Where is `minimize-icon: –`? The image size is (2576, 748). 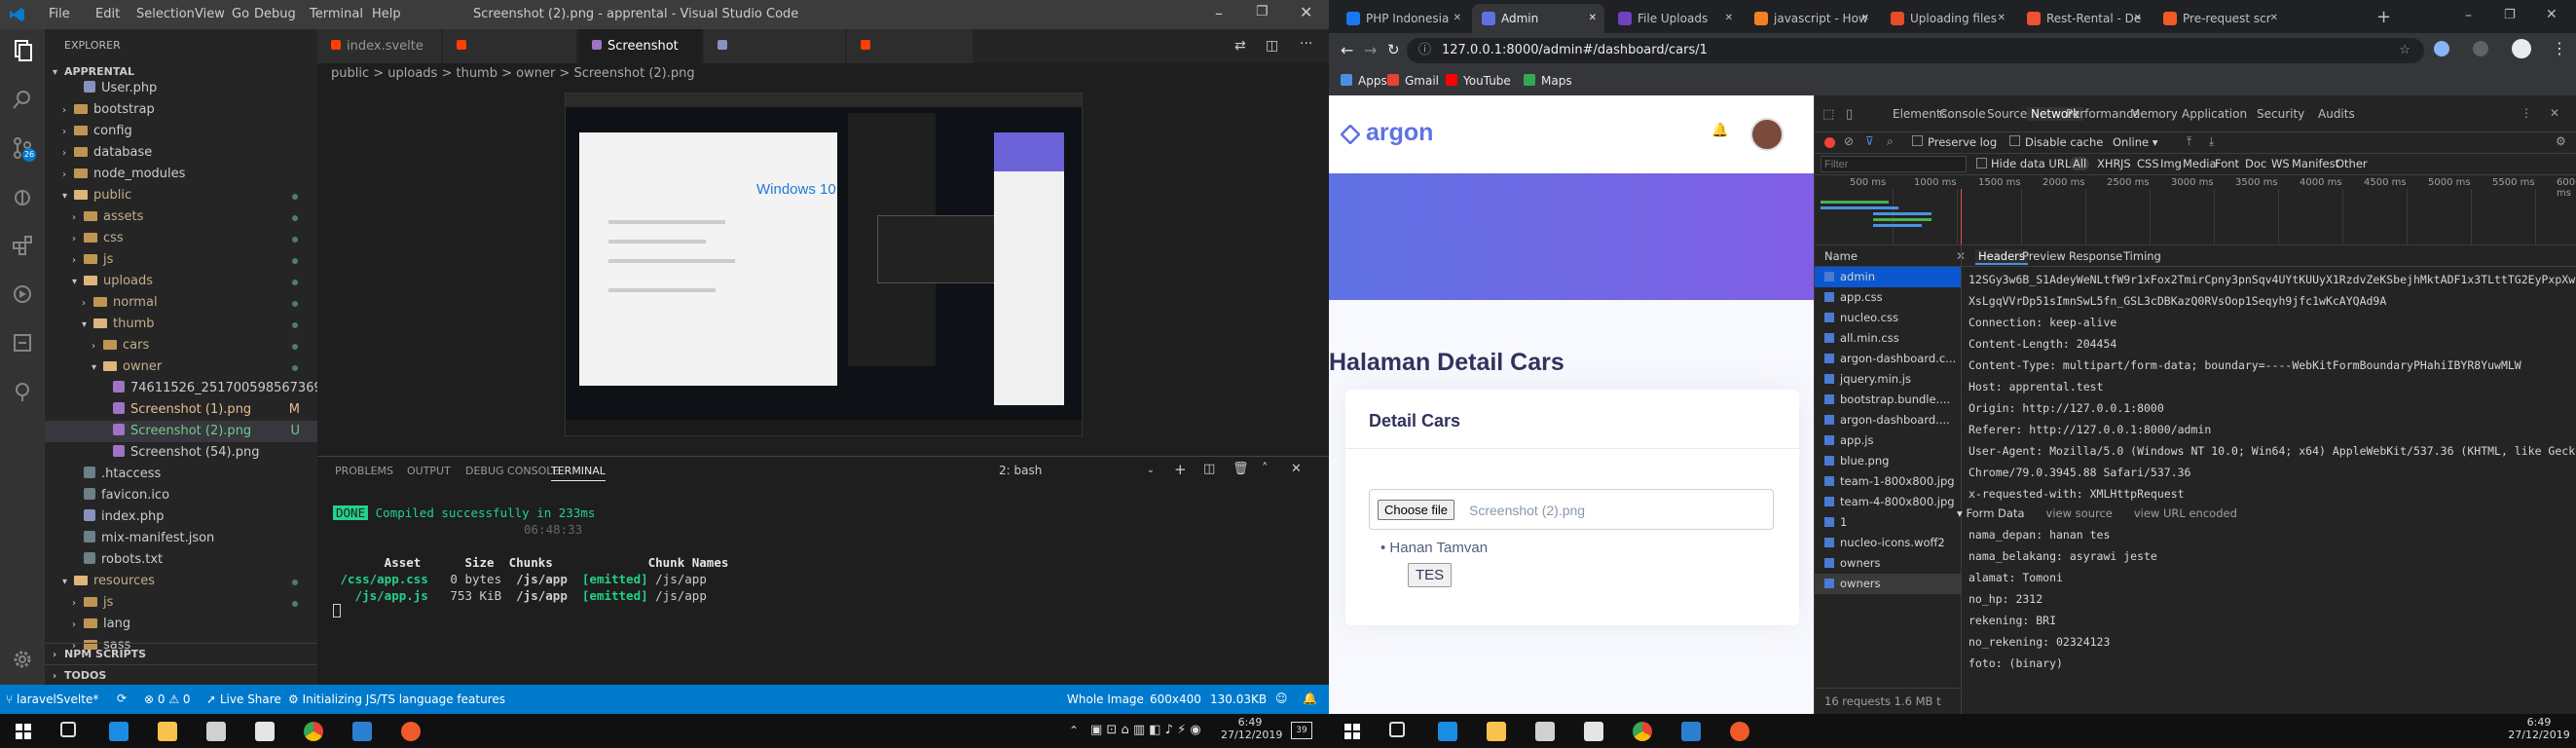
minimize-icon: – is located at coordinates (1219, 13).